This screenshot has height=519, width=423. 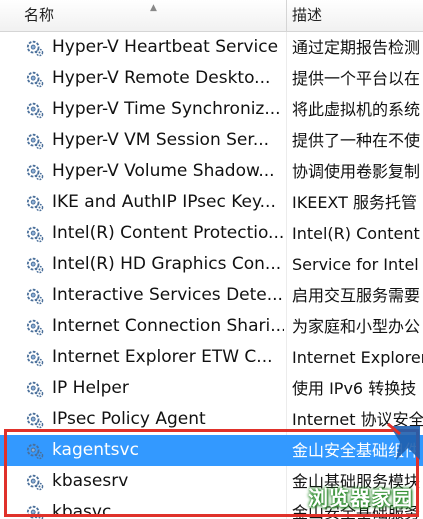 What do you see at coordinates (356, 47) in the screenshot?
I see `service-description: 通过定期报告检测` at bounding box center [356, 47].